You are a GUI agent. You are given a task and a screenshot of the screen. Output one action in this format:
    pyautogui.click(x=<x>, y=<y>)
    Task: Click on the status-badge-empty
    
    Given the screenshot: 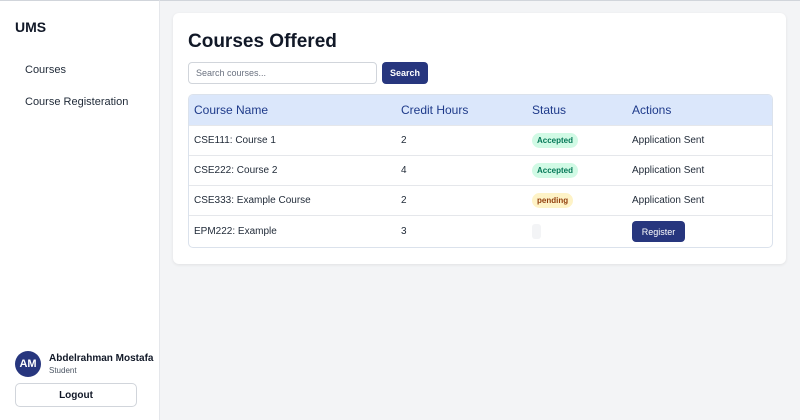 What is the action you would take?
    pyautogui.click(x=536, y=232)
    